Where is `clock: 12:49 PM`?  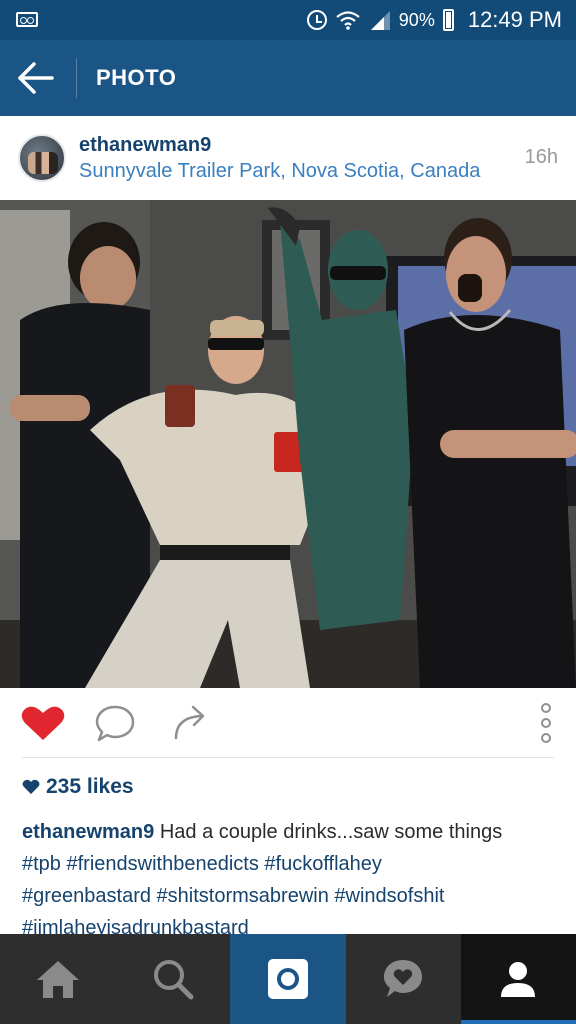
clock: 12:49 PM is located at coordinates (514, 19).